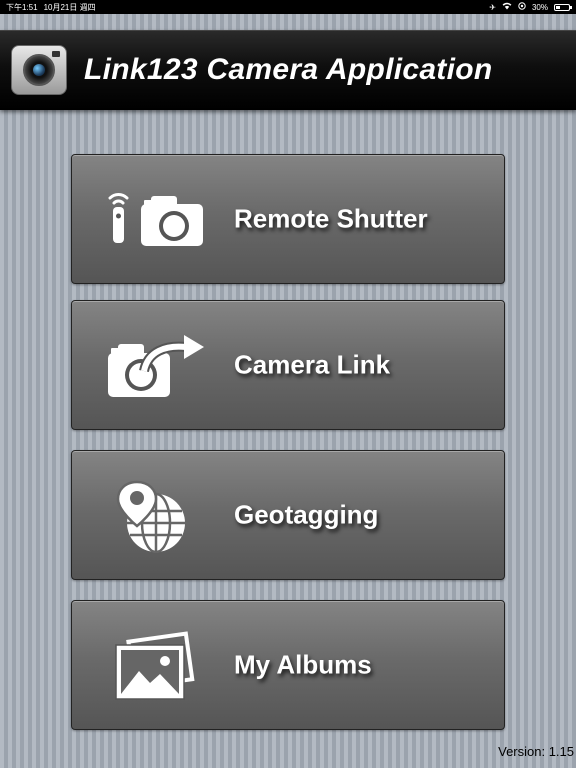 The image size is (576, 768). I want to click on camera-link-icon, so click(156, 366).